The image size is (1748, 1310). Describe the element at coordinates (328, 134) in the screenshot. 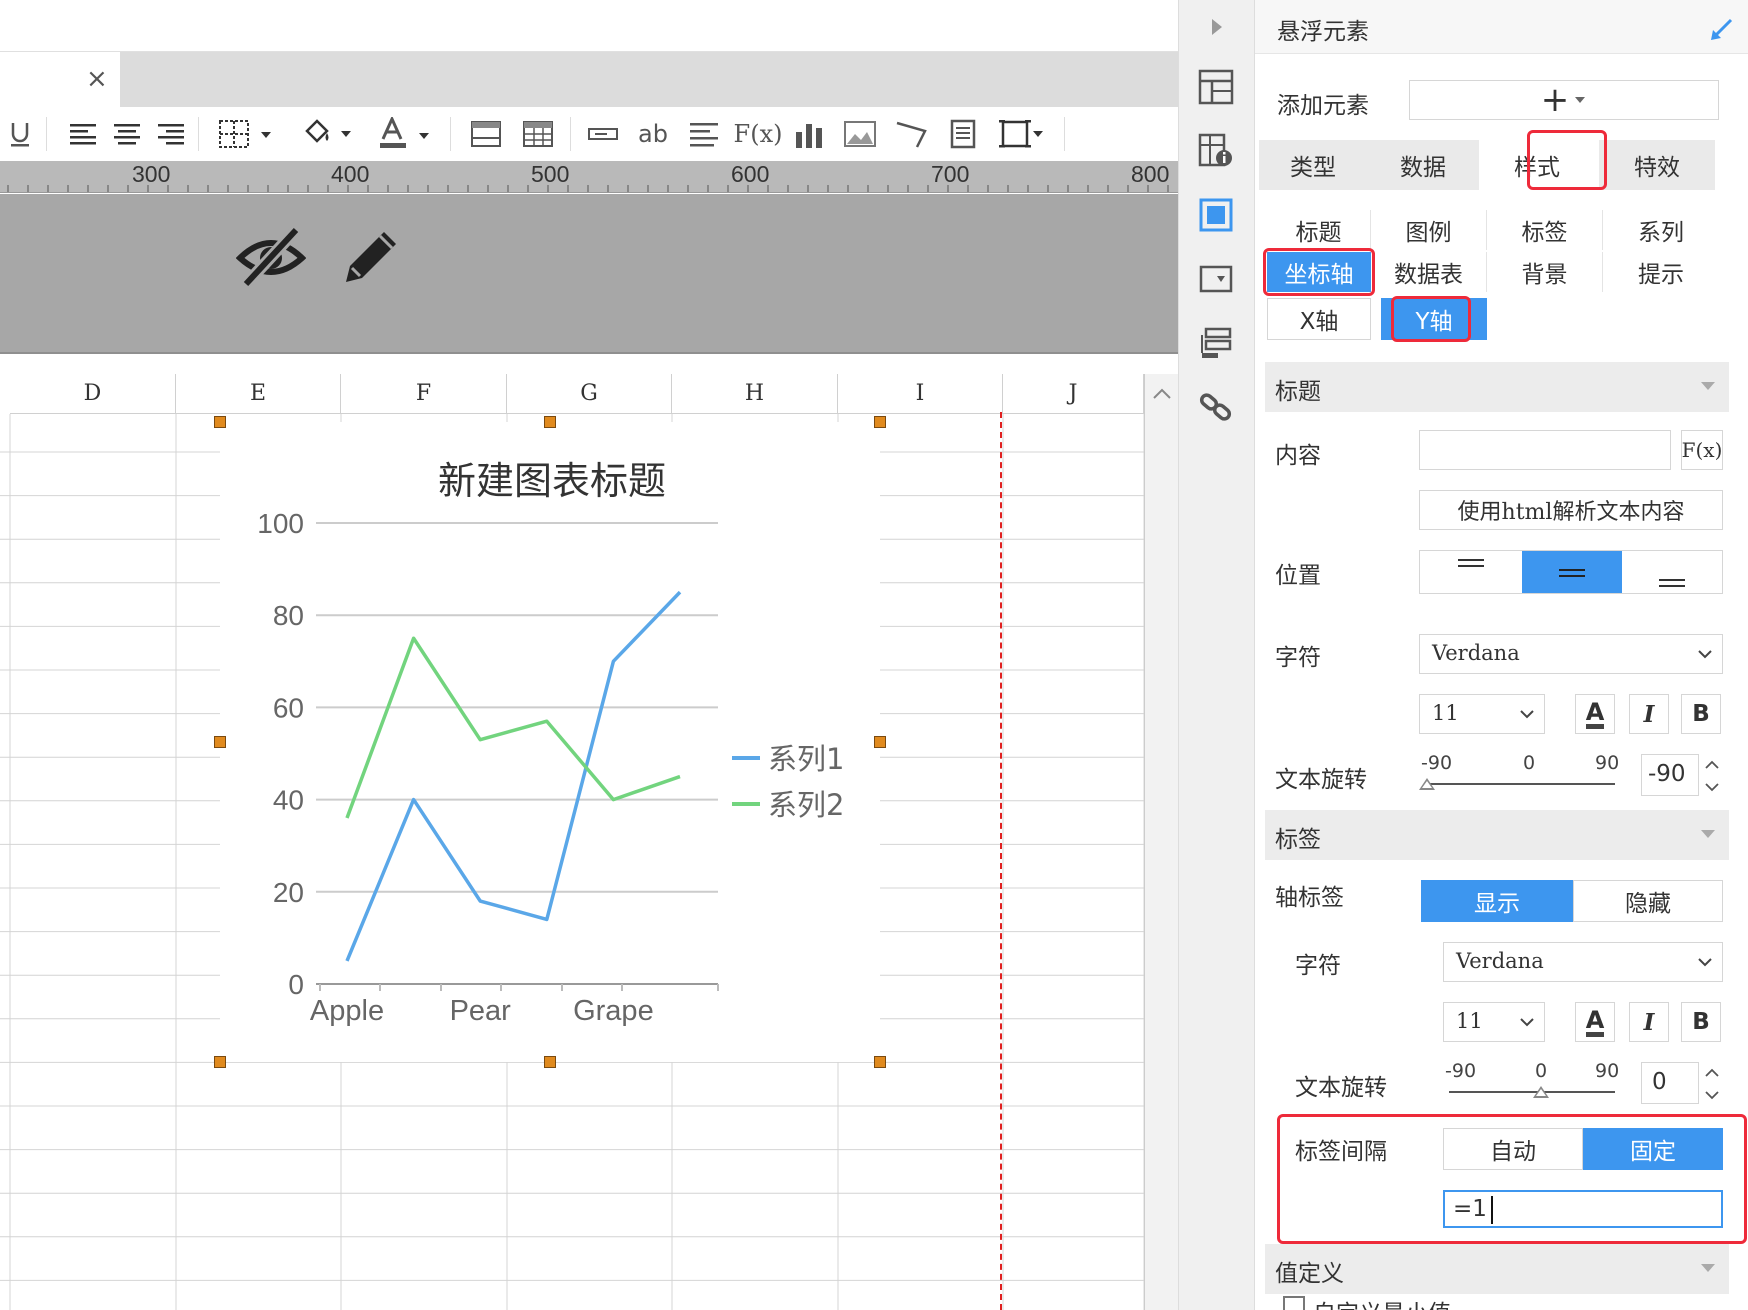

I see `fill-color-icon` at that location.